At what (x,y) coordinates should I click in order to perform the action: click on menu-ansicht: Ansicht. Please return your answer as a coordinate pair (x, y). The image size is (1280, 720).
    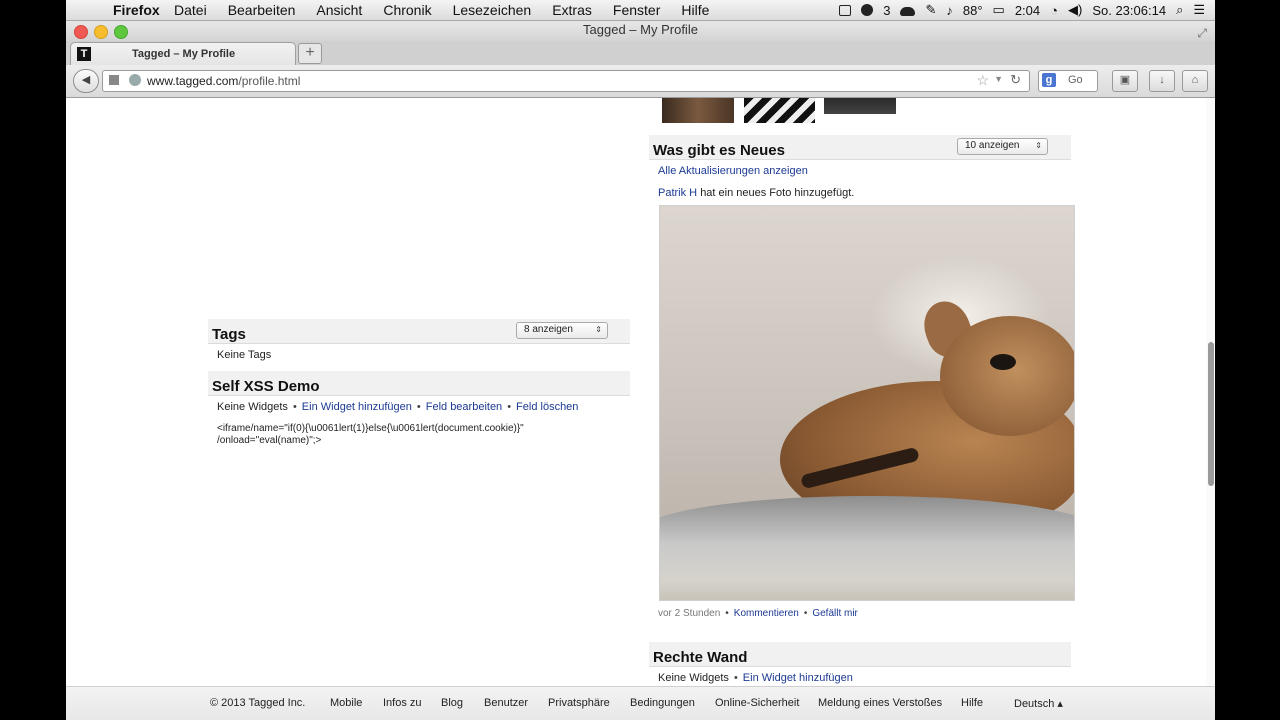
    Looking at the image, I should click on (339, 10).